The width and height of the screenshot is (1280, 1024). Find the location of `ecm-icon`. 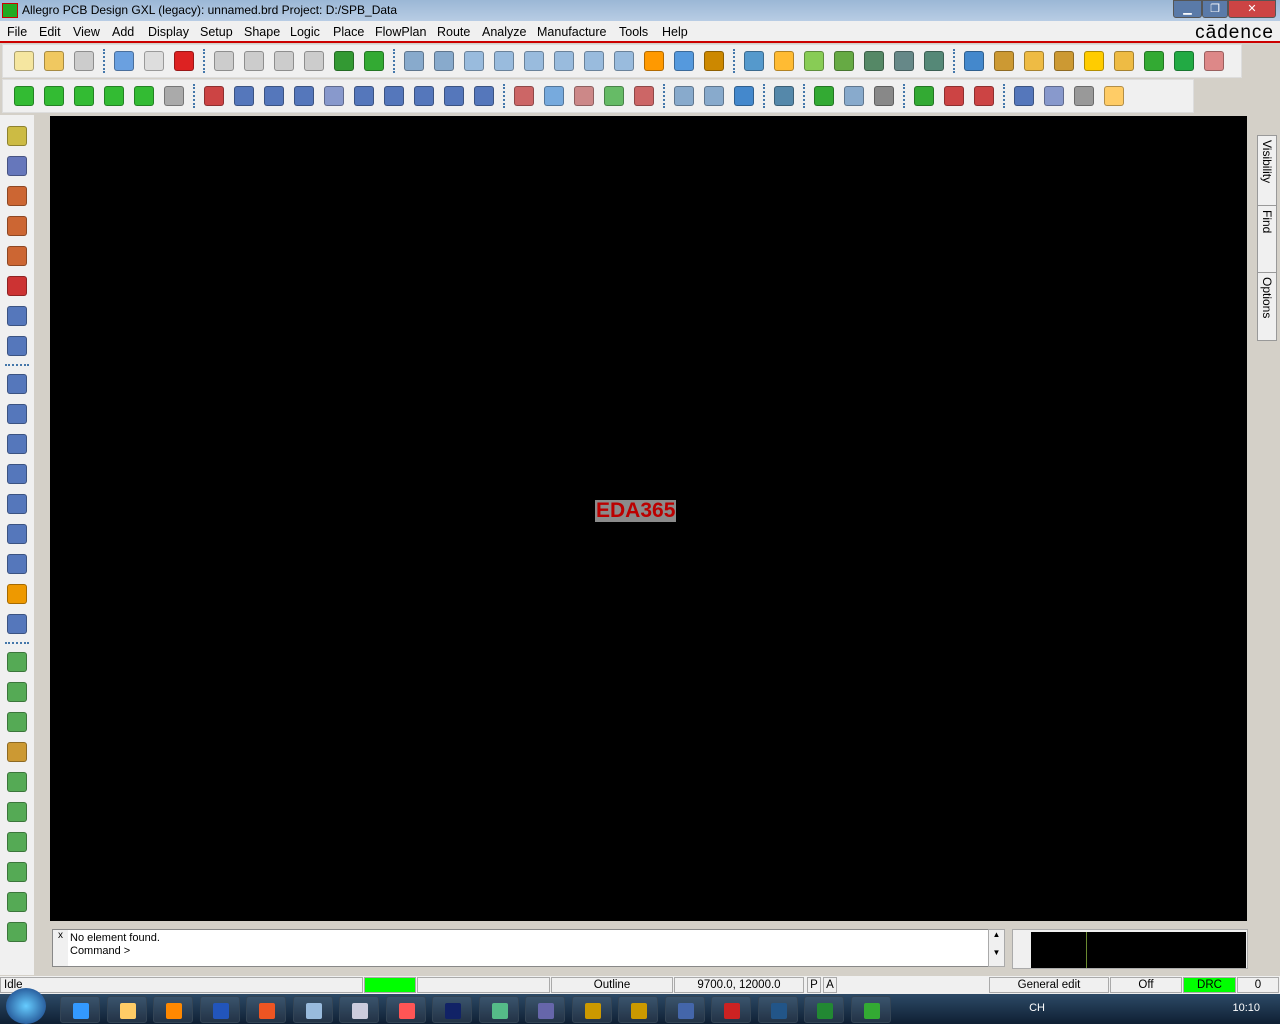

ecm-icon is located at coordinates (874, 61).